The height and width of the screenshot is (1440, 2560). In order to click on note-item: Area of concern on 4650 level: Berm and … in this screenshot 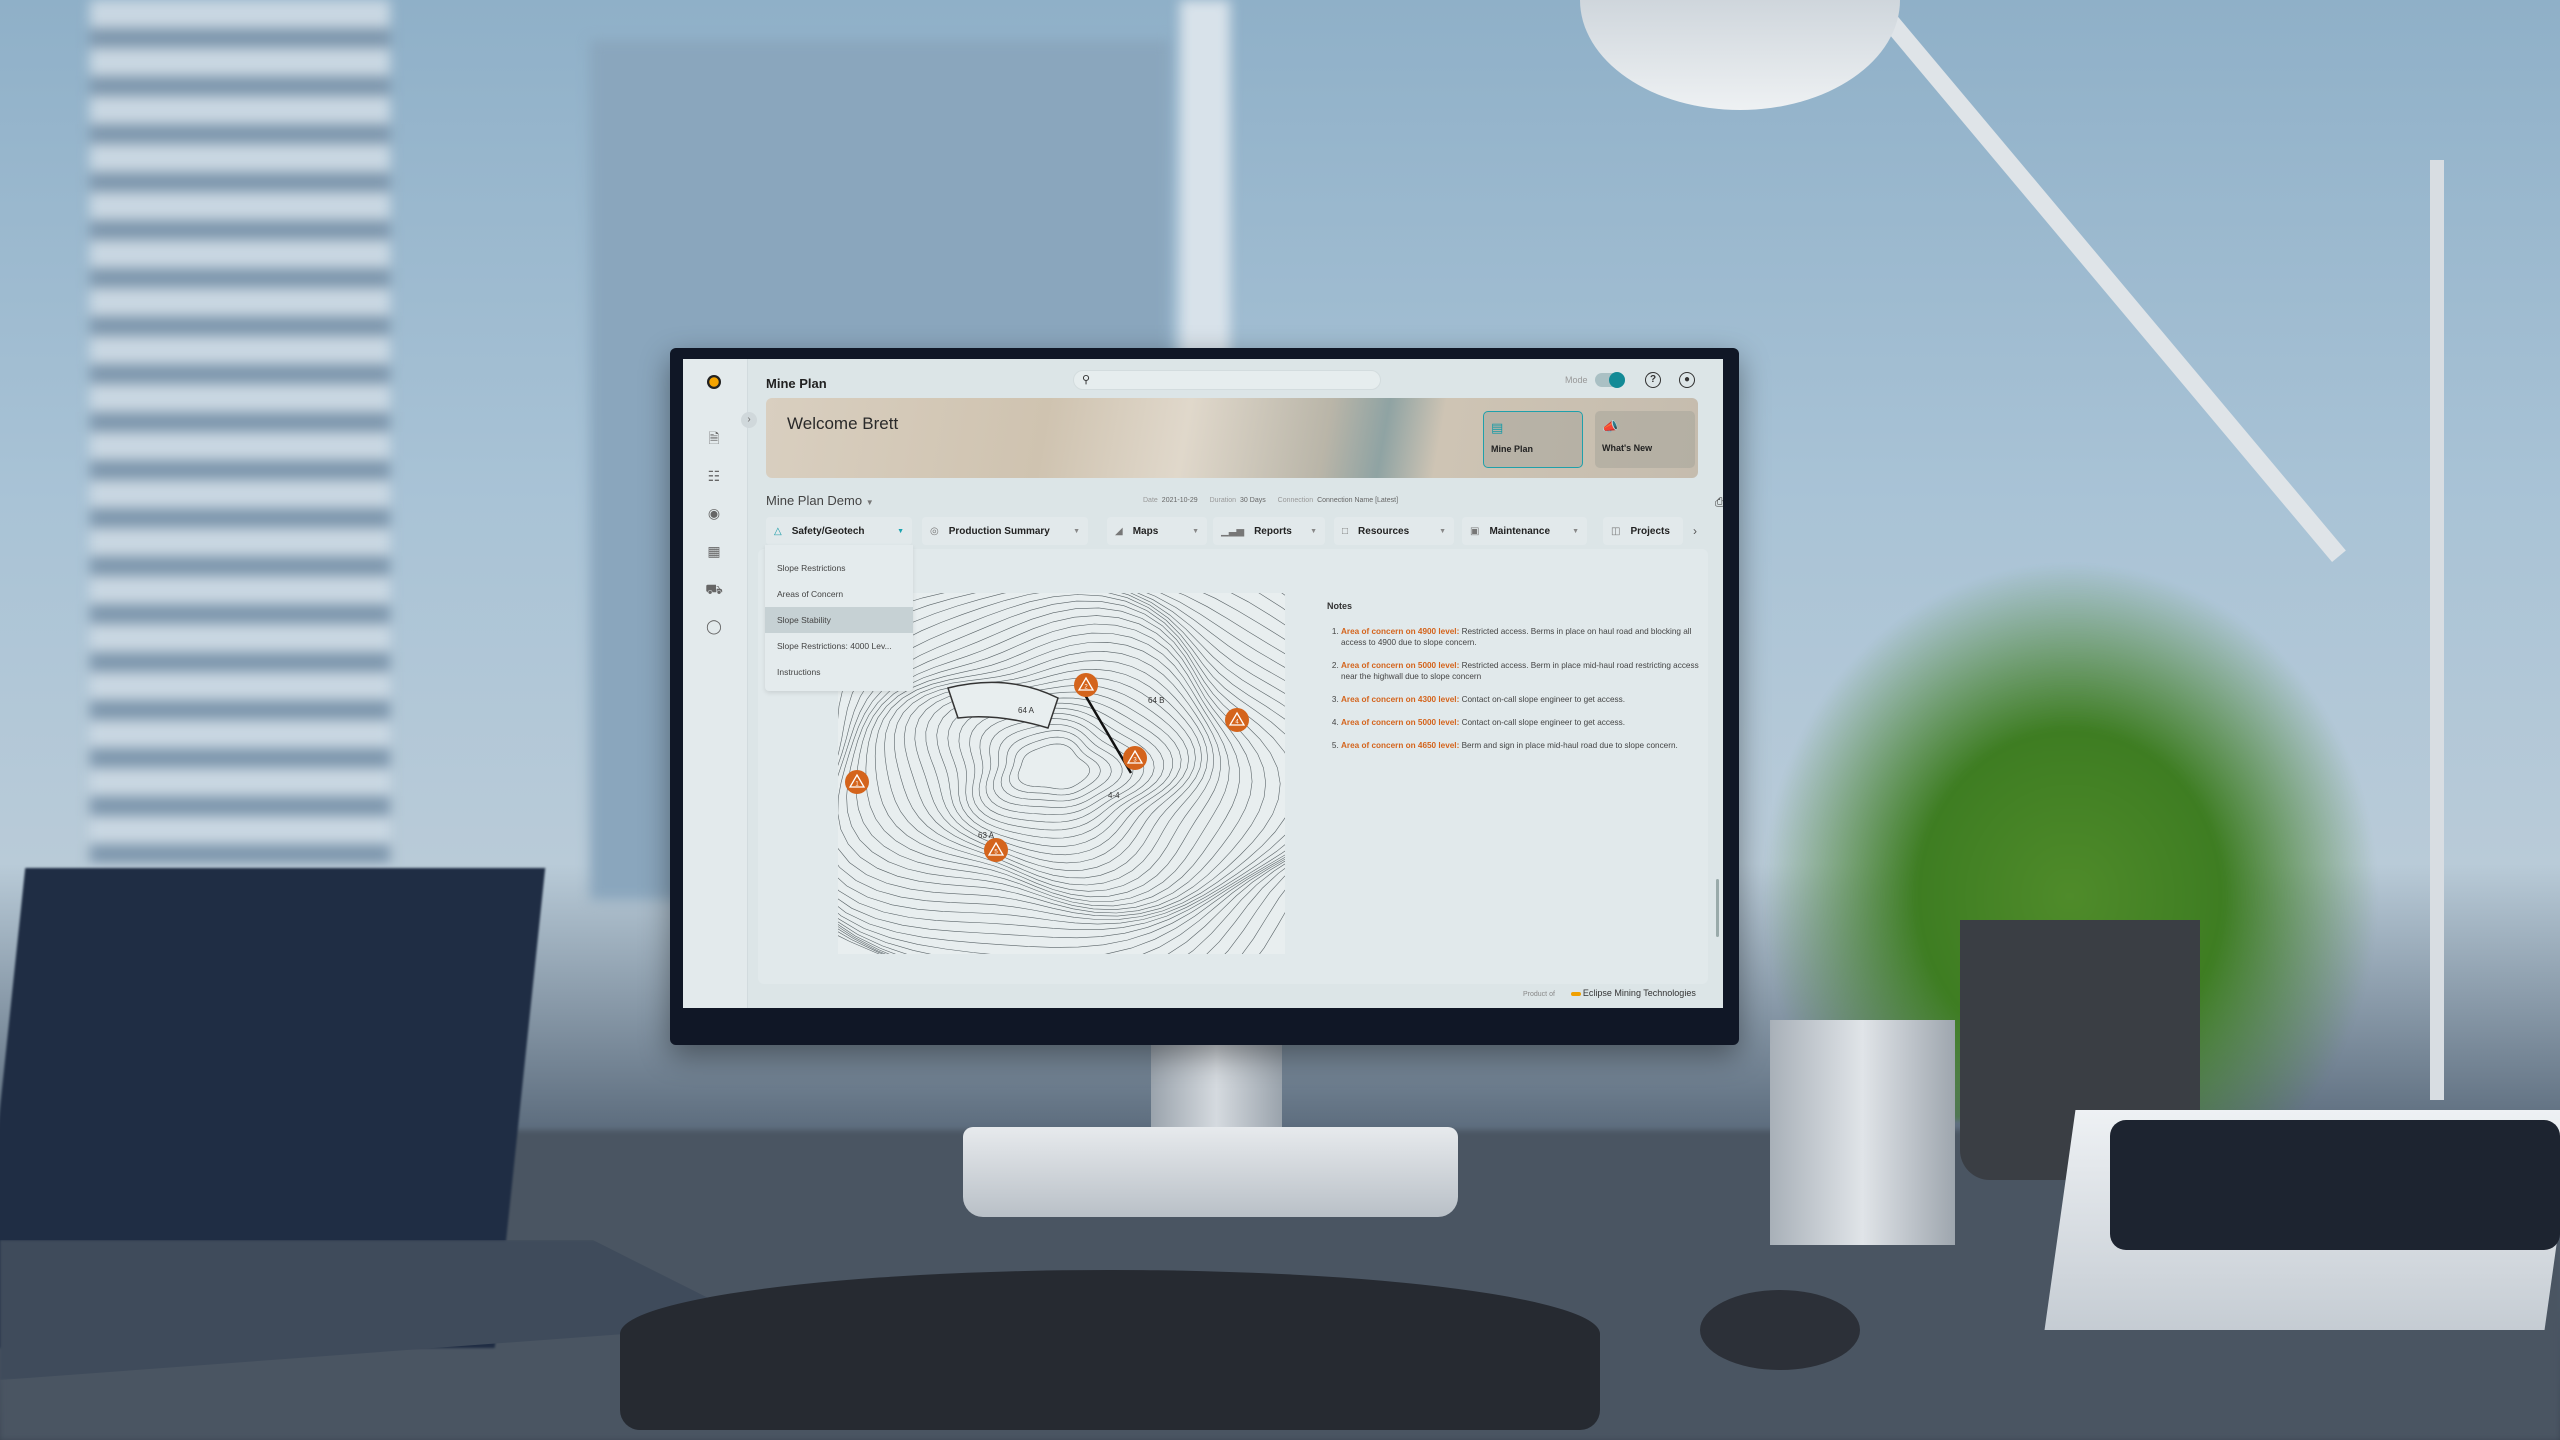, I will do `click(1524, 745)`.